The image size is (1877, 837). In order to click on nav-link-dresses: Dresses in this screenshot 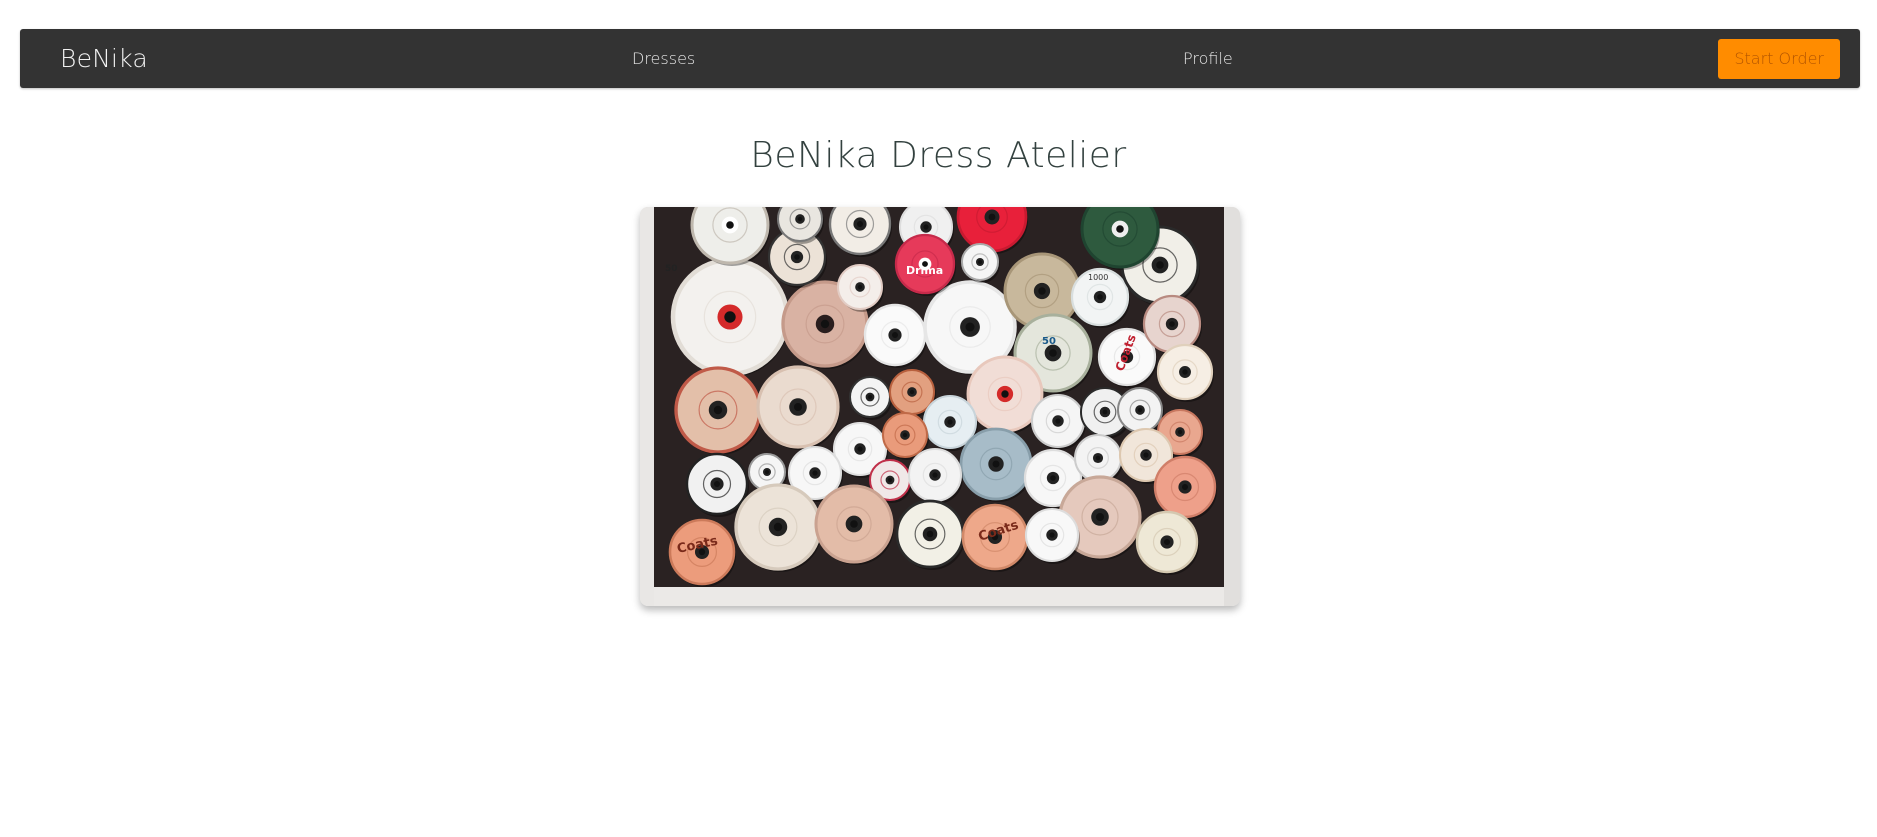, I will do `click(663, 58)`.